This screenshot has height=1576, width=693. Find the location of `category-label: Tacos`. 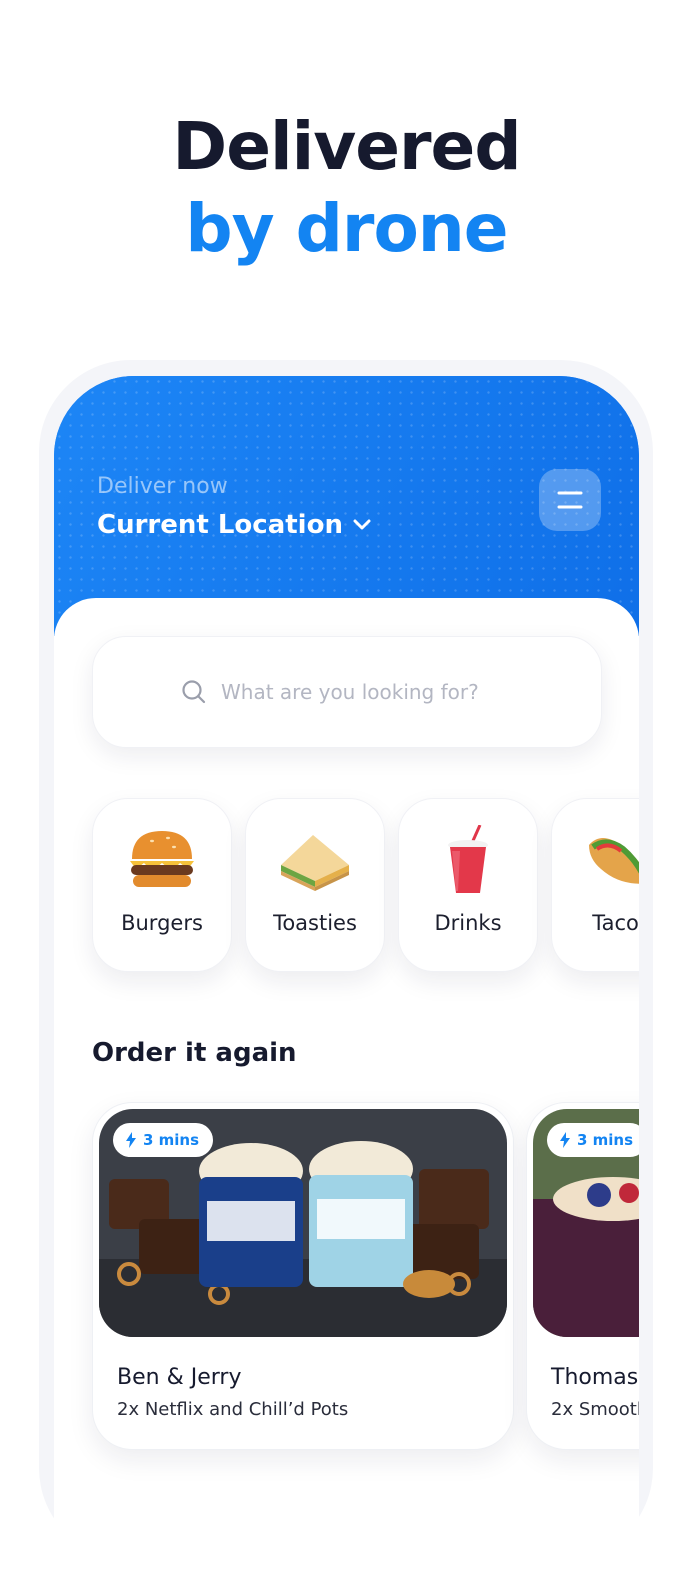

category-label: Tacos is located at coordinates (615, 923).